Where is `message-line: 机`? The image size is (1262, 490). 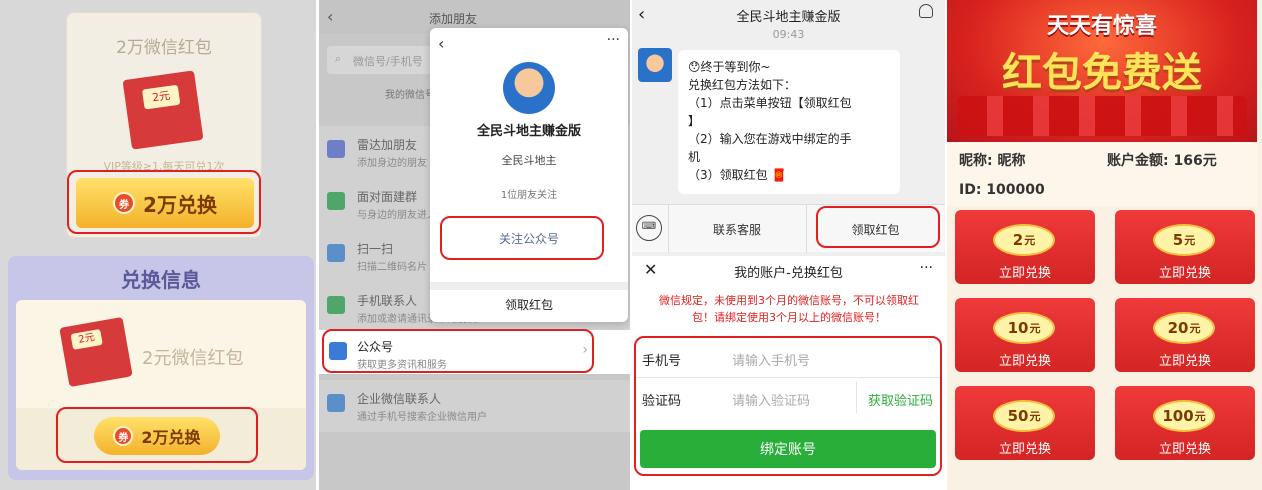
message-line: 机 is located at coordinates (694, 157).